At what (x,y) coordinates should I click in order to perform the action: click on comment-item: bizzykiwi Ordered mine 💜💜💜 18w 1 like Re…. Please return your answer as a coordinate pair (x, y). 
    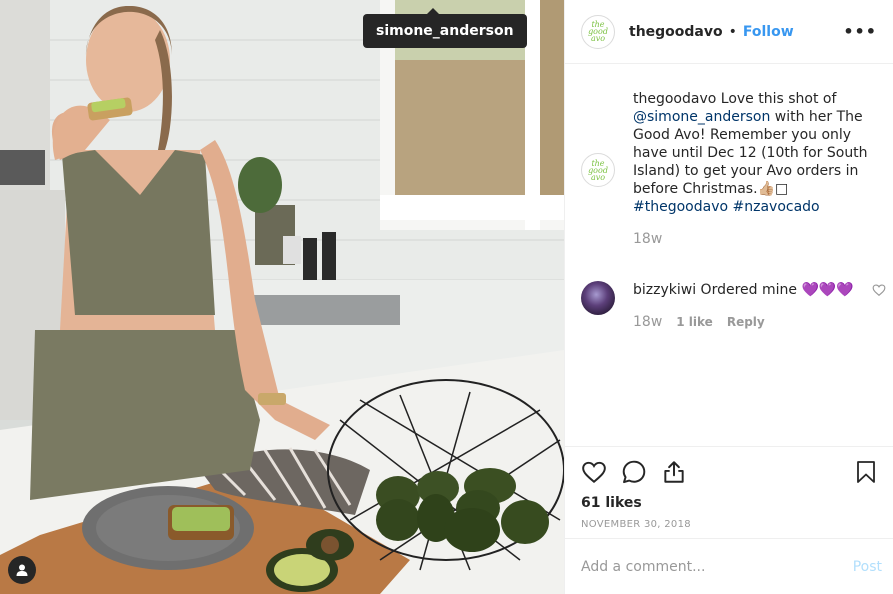
    Looking at the image, I should click on (729, 300).